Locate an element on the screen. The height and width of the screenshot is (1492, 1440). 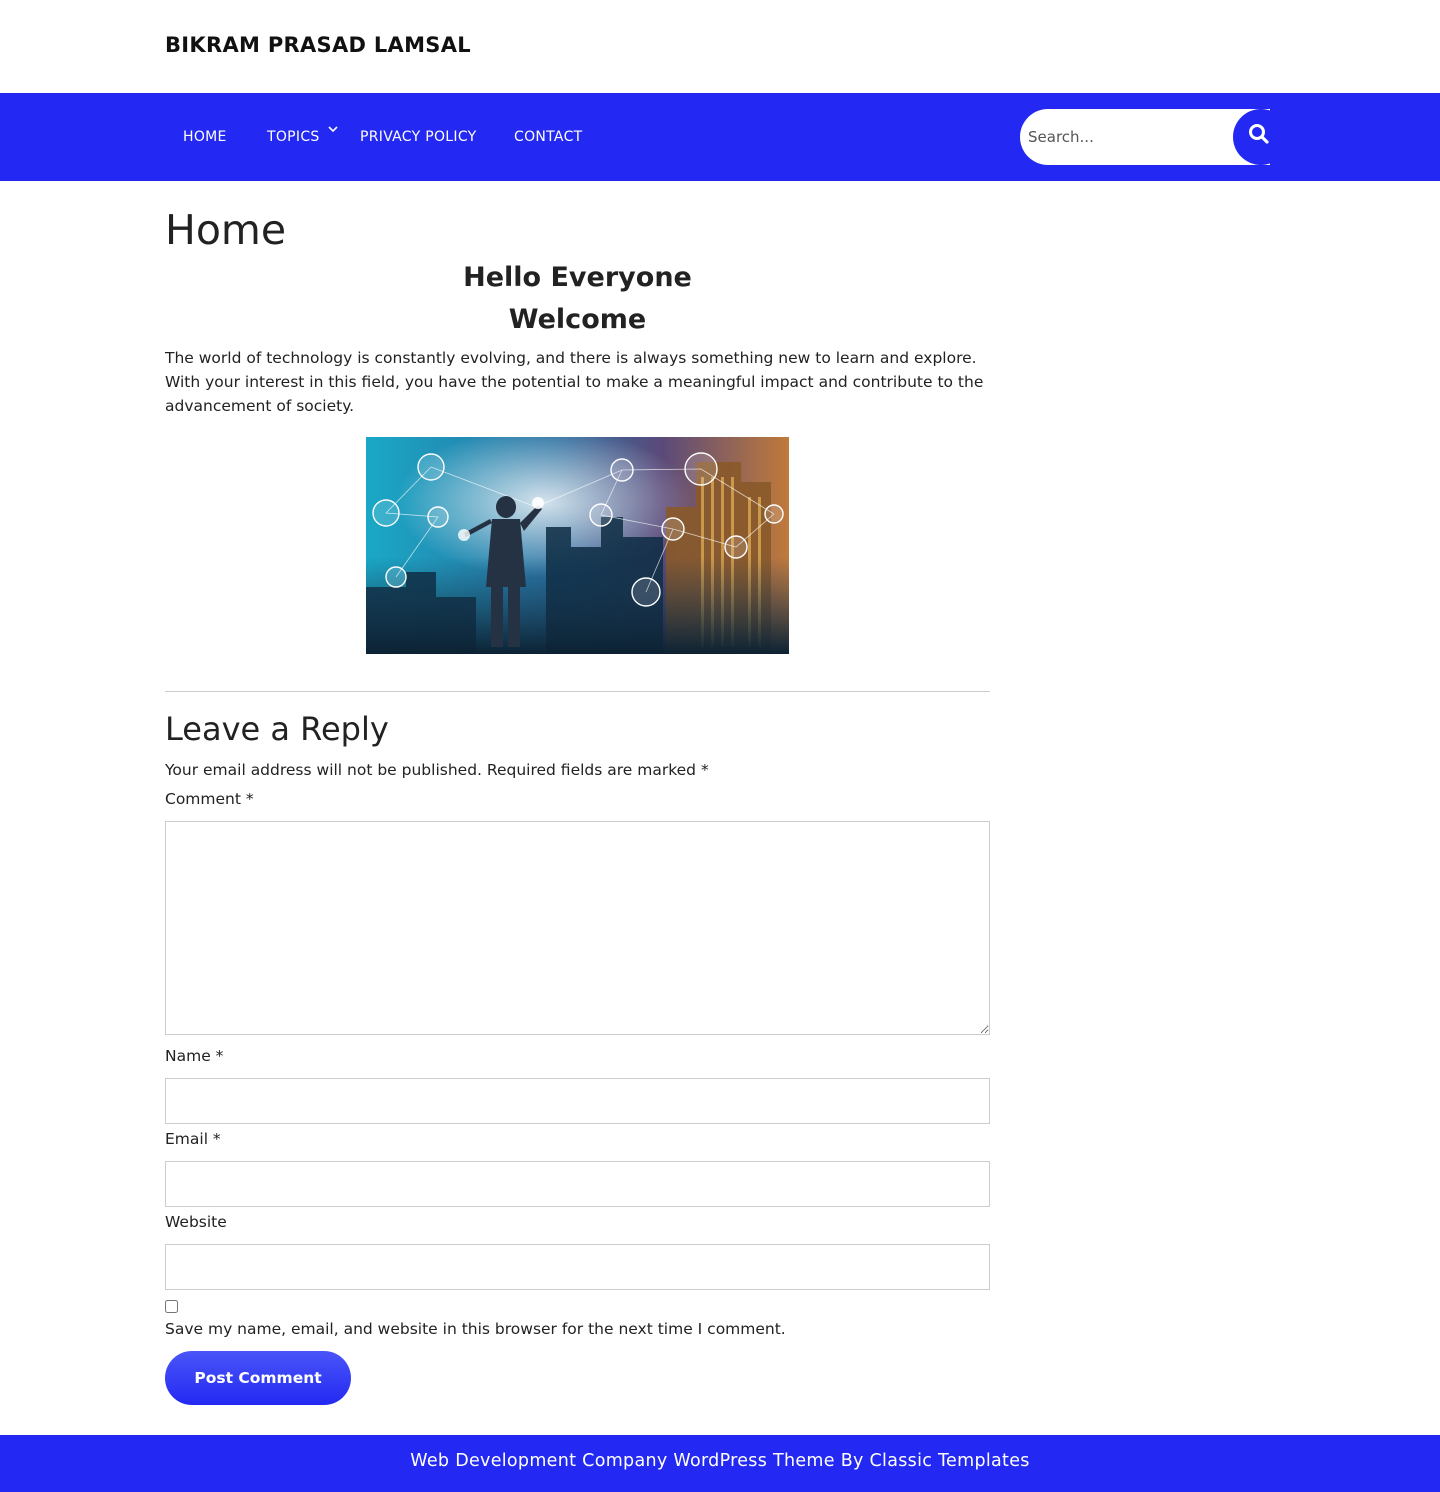
email-label: Email * is located at coordinates (193, 1139).